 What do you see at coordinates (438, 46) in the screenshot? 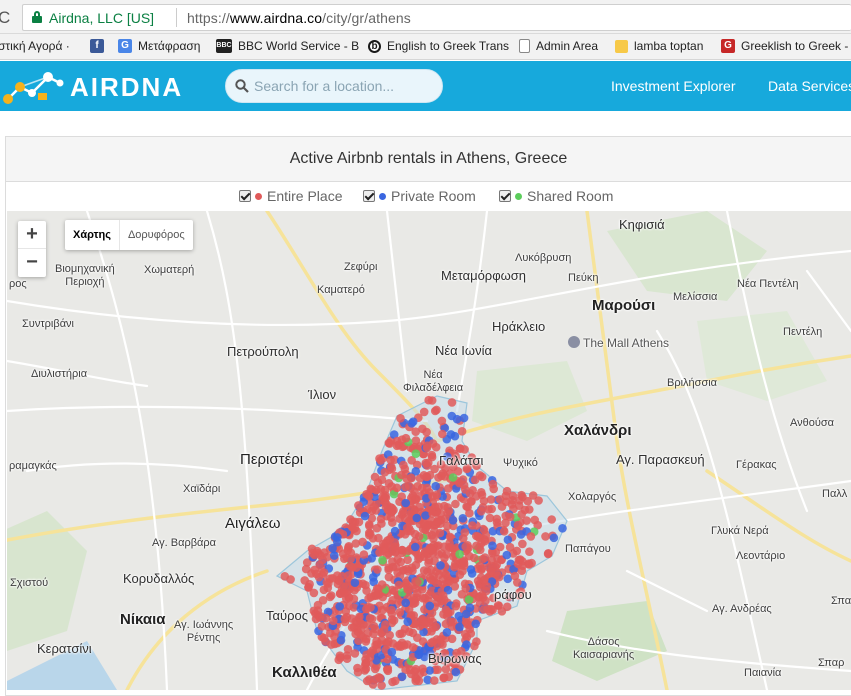
I see `bookmark-bing: b English to Greek Trans` at bounding box center [438, 46].